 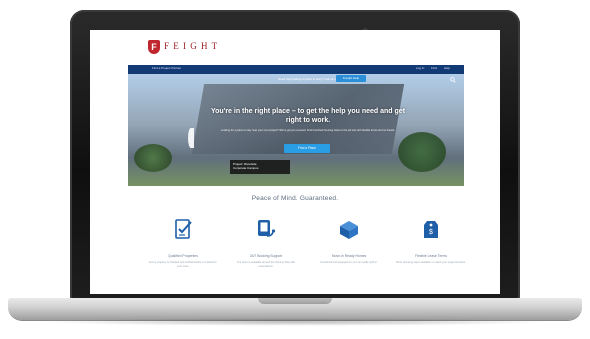 What do you see at coordinates (191, 46) in the screenshot?
I see `brand-name: F E I G H T` at bounding box center [191, 46].